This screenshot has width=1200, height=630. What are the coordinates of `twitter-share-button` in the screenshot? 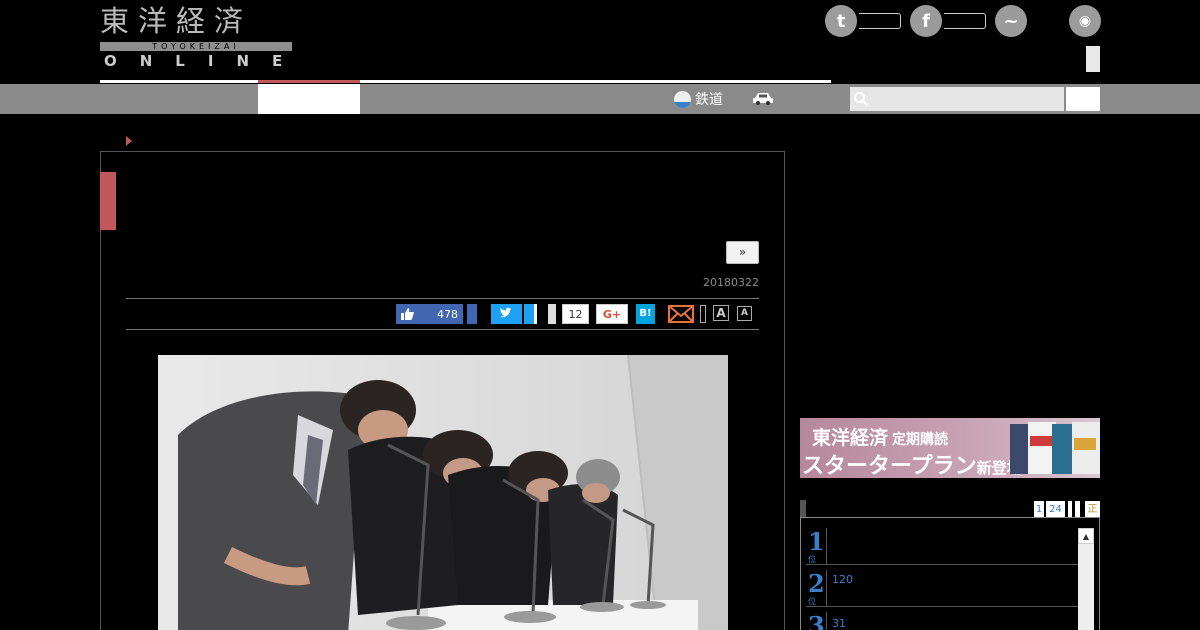 It's located at (506, 314).